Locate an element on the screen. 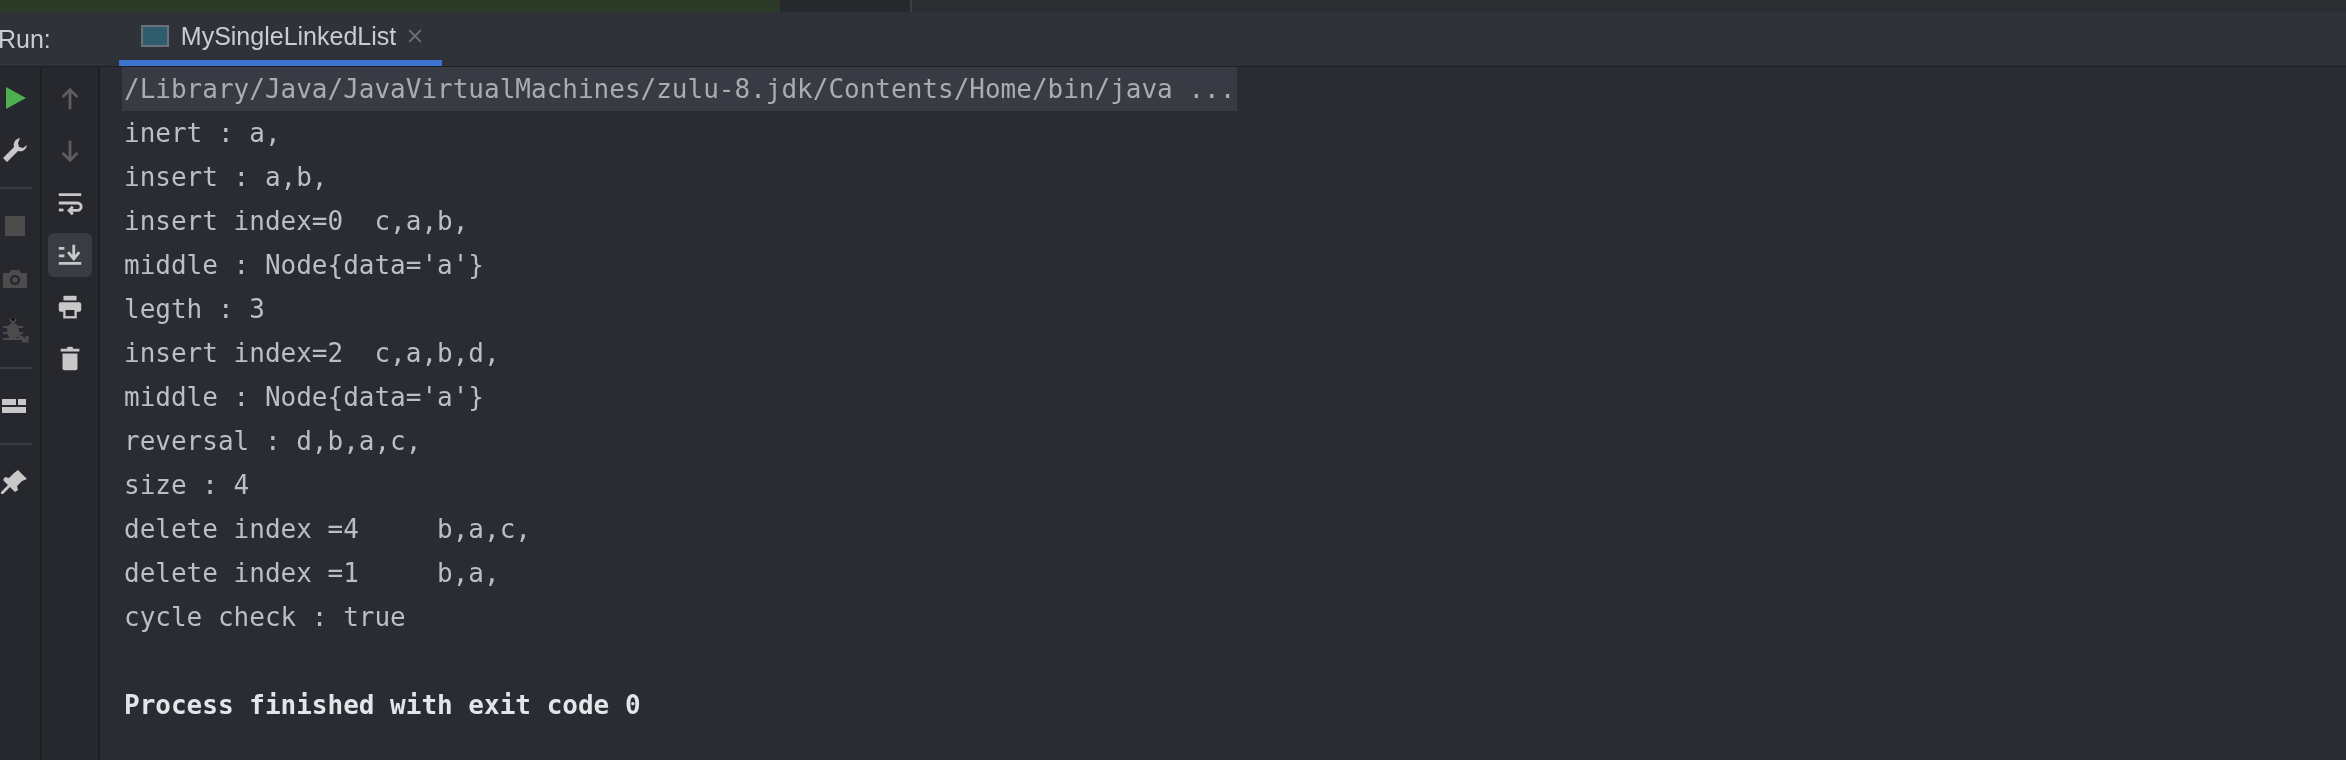 This screenshot has width=2346, height=760. output-line: legth : 3 is located at coordinates (194, 309).